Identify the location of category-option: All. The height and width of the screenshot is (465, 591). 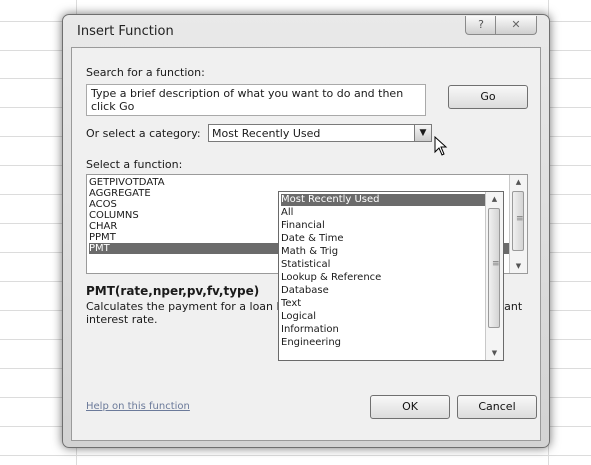
(383, 213).